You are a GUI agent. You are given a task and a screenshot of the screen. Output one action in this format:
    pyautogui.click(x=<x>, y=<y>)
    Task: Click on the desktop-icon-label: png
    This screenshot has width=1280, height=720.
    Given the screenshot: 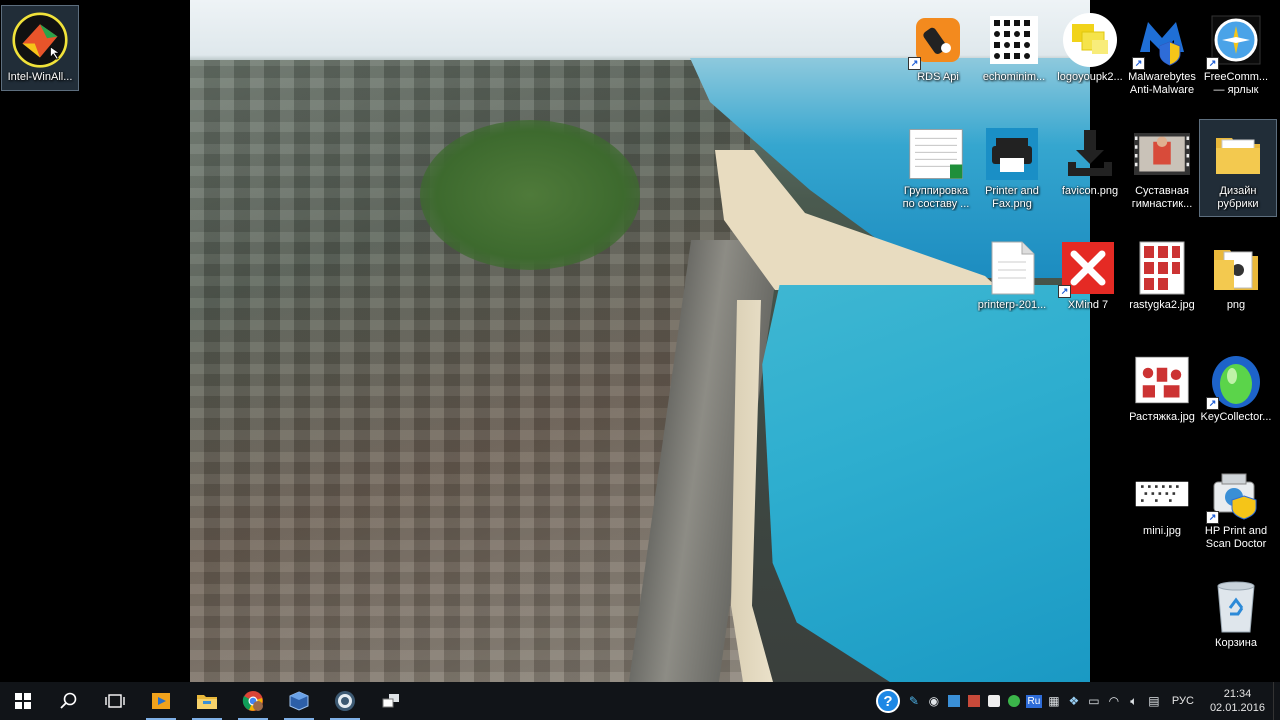 What is the action you would take?
    pyautogui.click(x=1236, y=305)
    